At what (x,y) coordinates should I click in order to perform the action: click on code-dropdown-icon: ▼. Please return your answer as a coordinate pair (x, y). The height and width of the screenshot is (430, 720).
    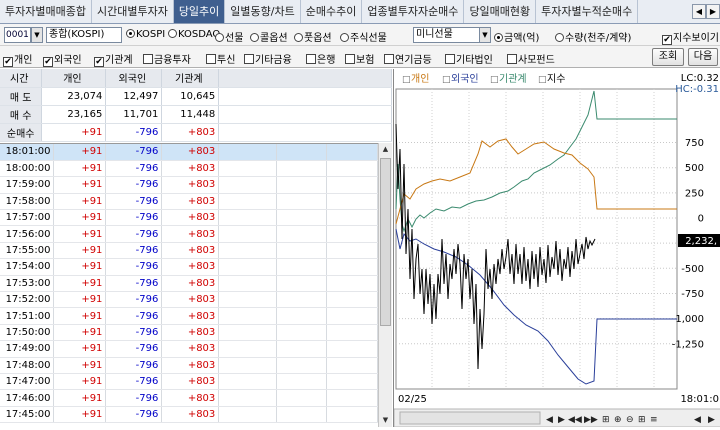
    Looking at the image, I should click on (37, 35).